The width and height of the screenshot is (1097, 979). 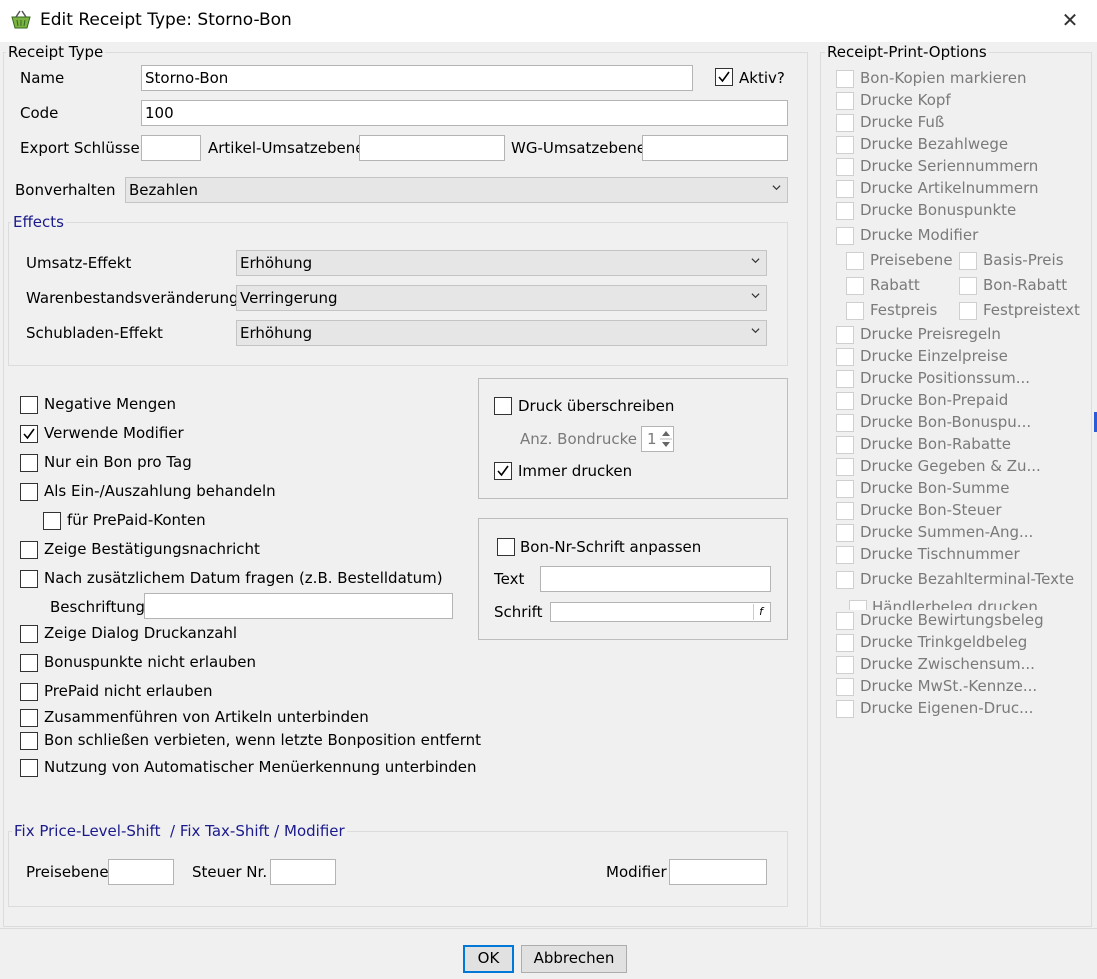 I want to click on print-mid-3-checkbox, so click(x=845, y=401).